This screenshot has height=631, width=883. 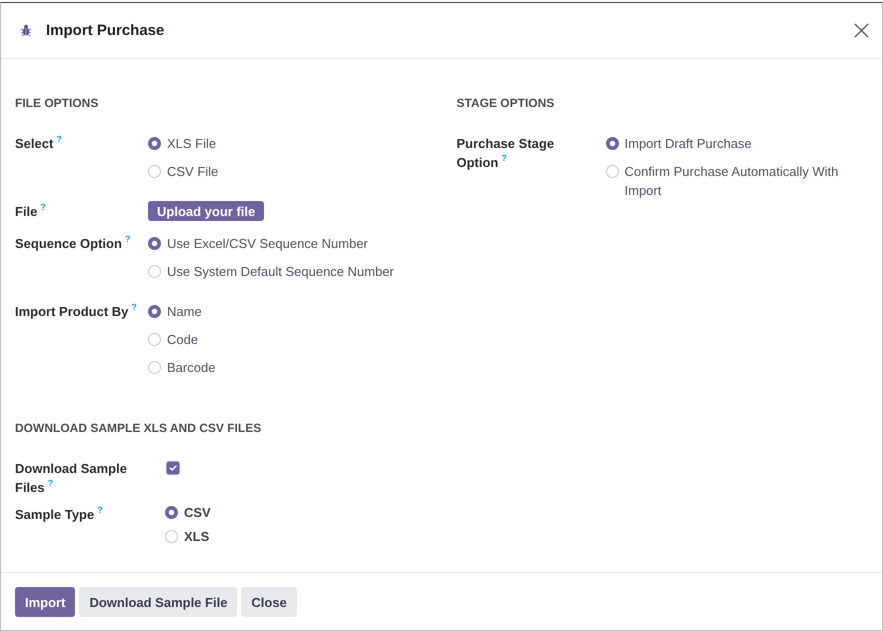 I want to click on section-title: DOWNLOAD SAMPLE XLS AND CSV FILES, so click(x=138, y=428).